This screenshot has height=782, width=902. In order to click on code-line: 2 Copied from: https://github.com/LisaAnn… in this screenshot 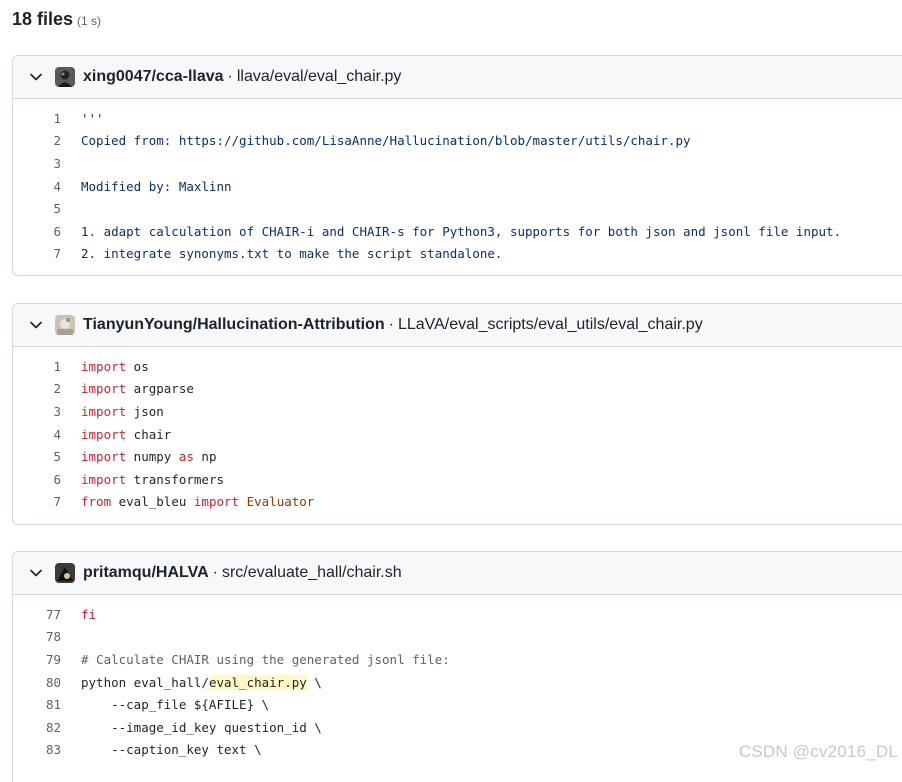, I will do `click(457, 141)`.